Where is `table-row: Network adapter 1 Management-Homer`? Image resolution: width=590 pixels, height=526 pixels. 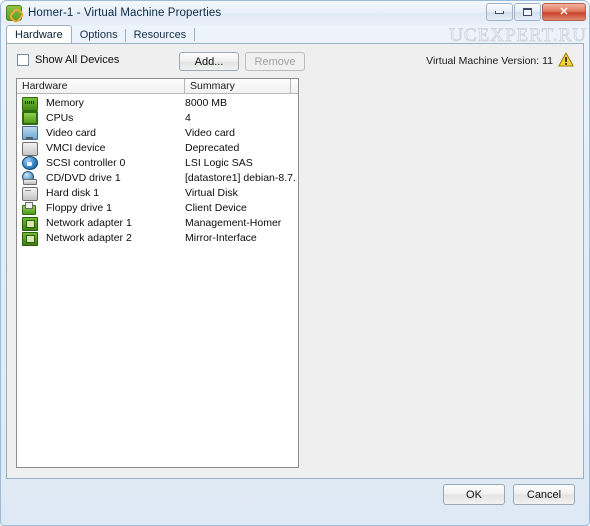 table-row: Network adapter 1 Management-Homer is located at coordinates (157, 223).